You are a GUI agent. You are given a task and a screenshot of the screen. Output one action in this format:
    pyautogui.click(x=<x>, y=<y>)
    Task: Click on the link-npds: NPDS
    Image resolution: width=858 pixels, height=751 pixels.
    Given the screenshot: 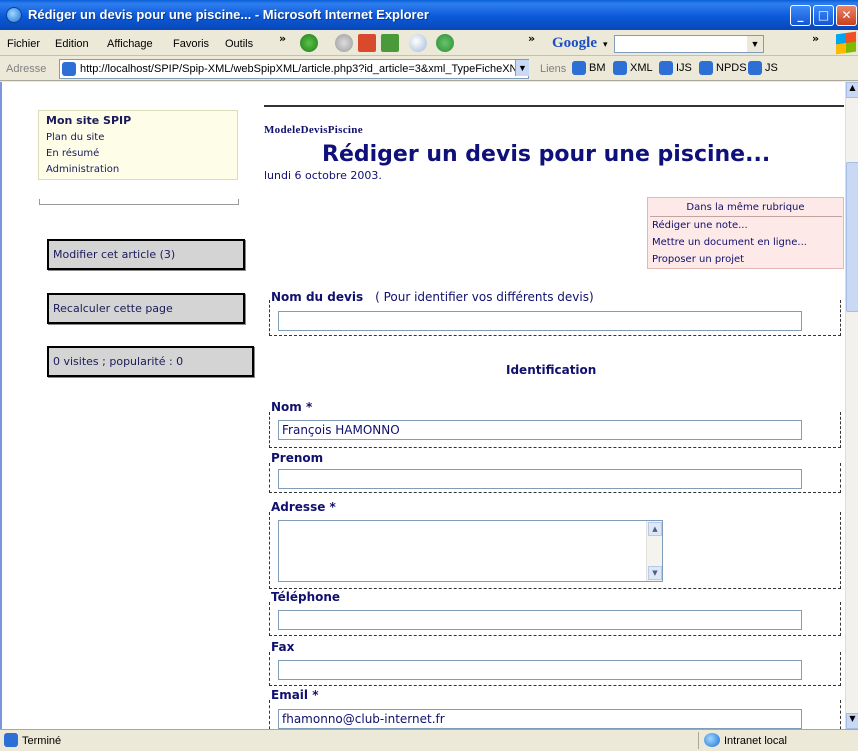 What is the action you would take?
    pyautogui.click(x=723, y=68)
    